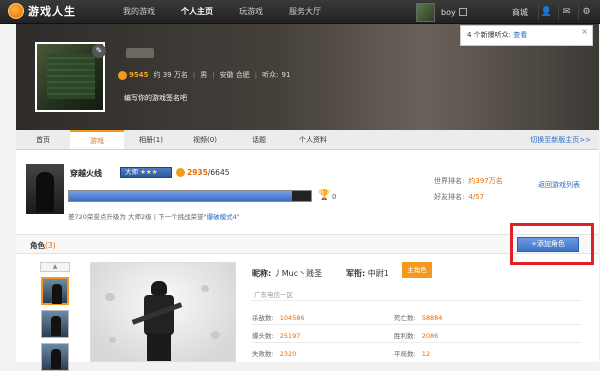 Image resolution: width=600 pixels, height=371 pixels. I want to click on logo: 游戏人生, so click(42, 11).